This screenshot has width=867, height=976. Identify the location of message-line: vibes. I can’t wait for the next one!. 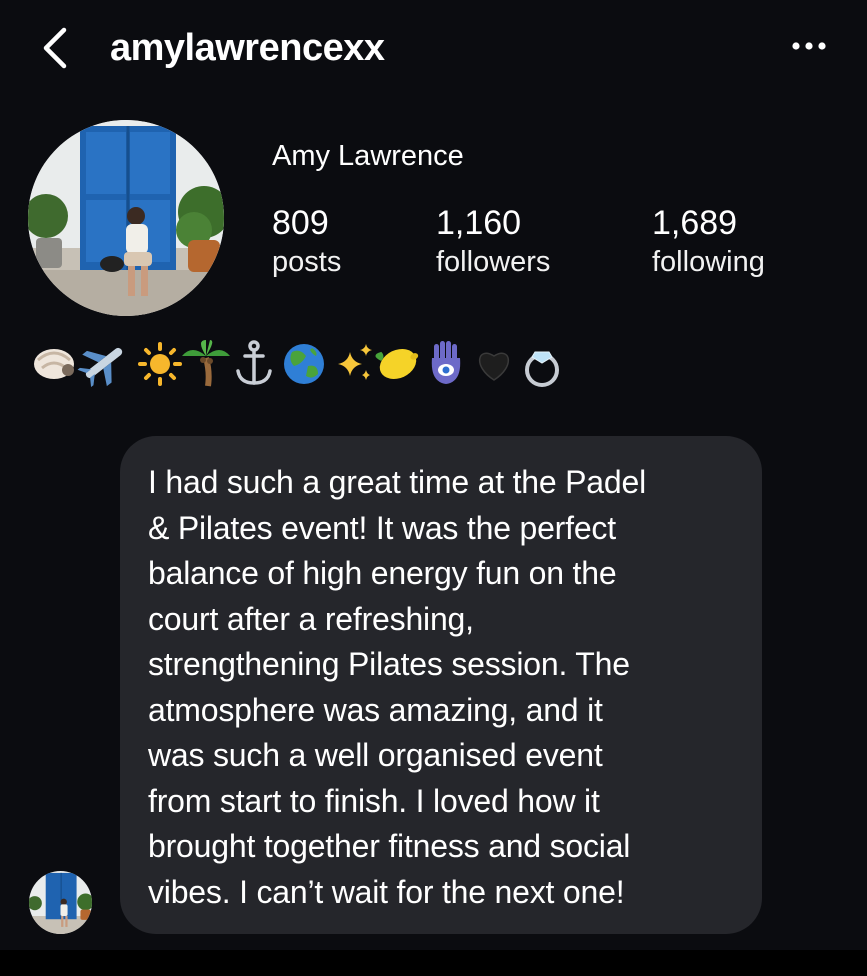
(386, 891).